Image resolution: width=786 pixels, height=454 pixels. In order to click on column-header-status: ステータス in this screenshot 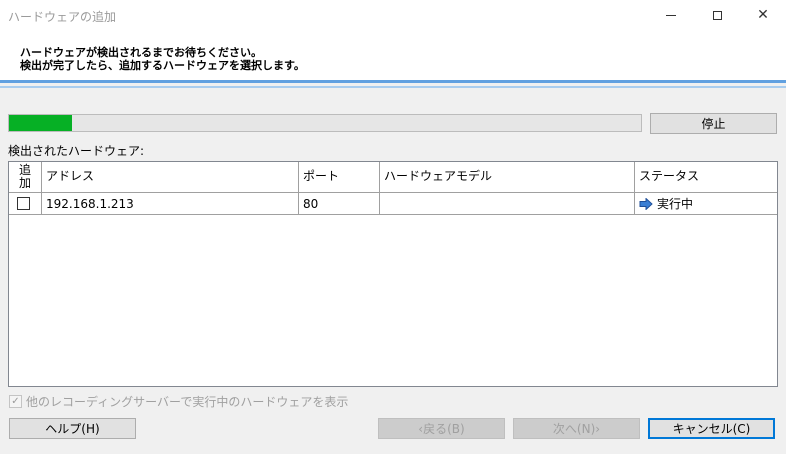, I will do `click(706, 177)`.